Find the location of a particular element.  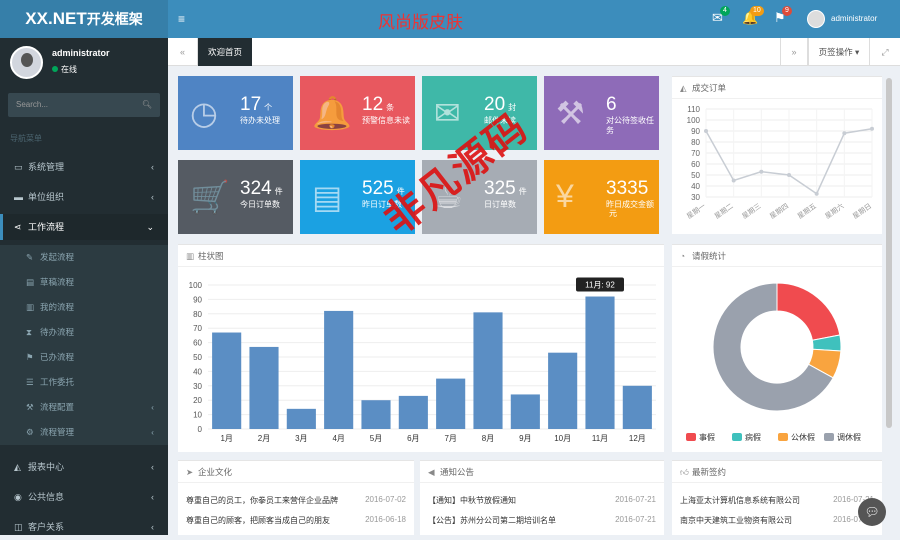

globe-icon: ◉ is located at coordinates (18, 497).